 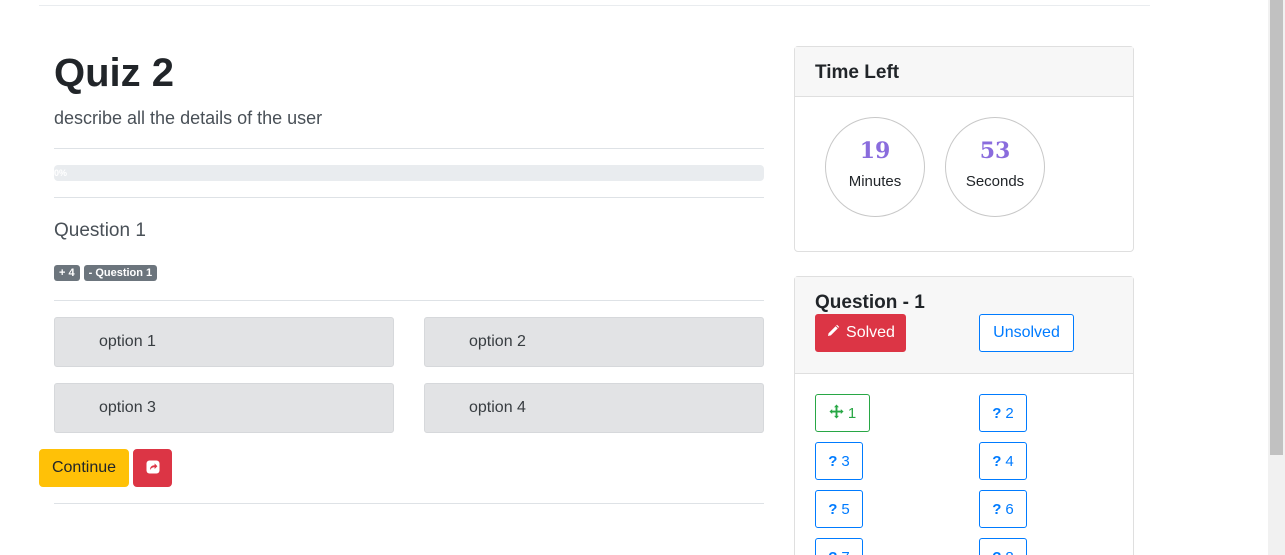 I want to click on share-icon, so click(x=153, y=468).